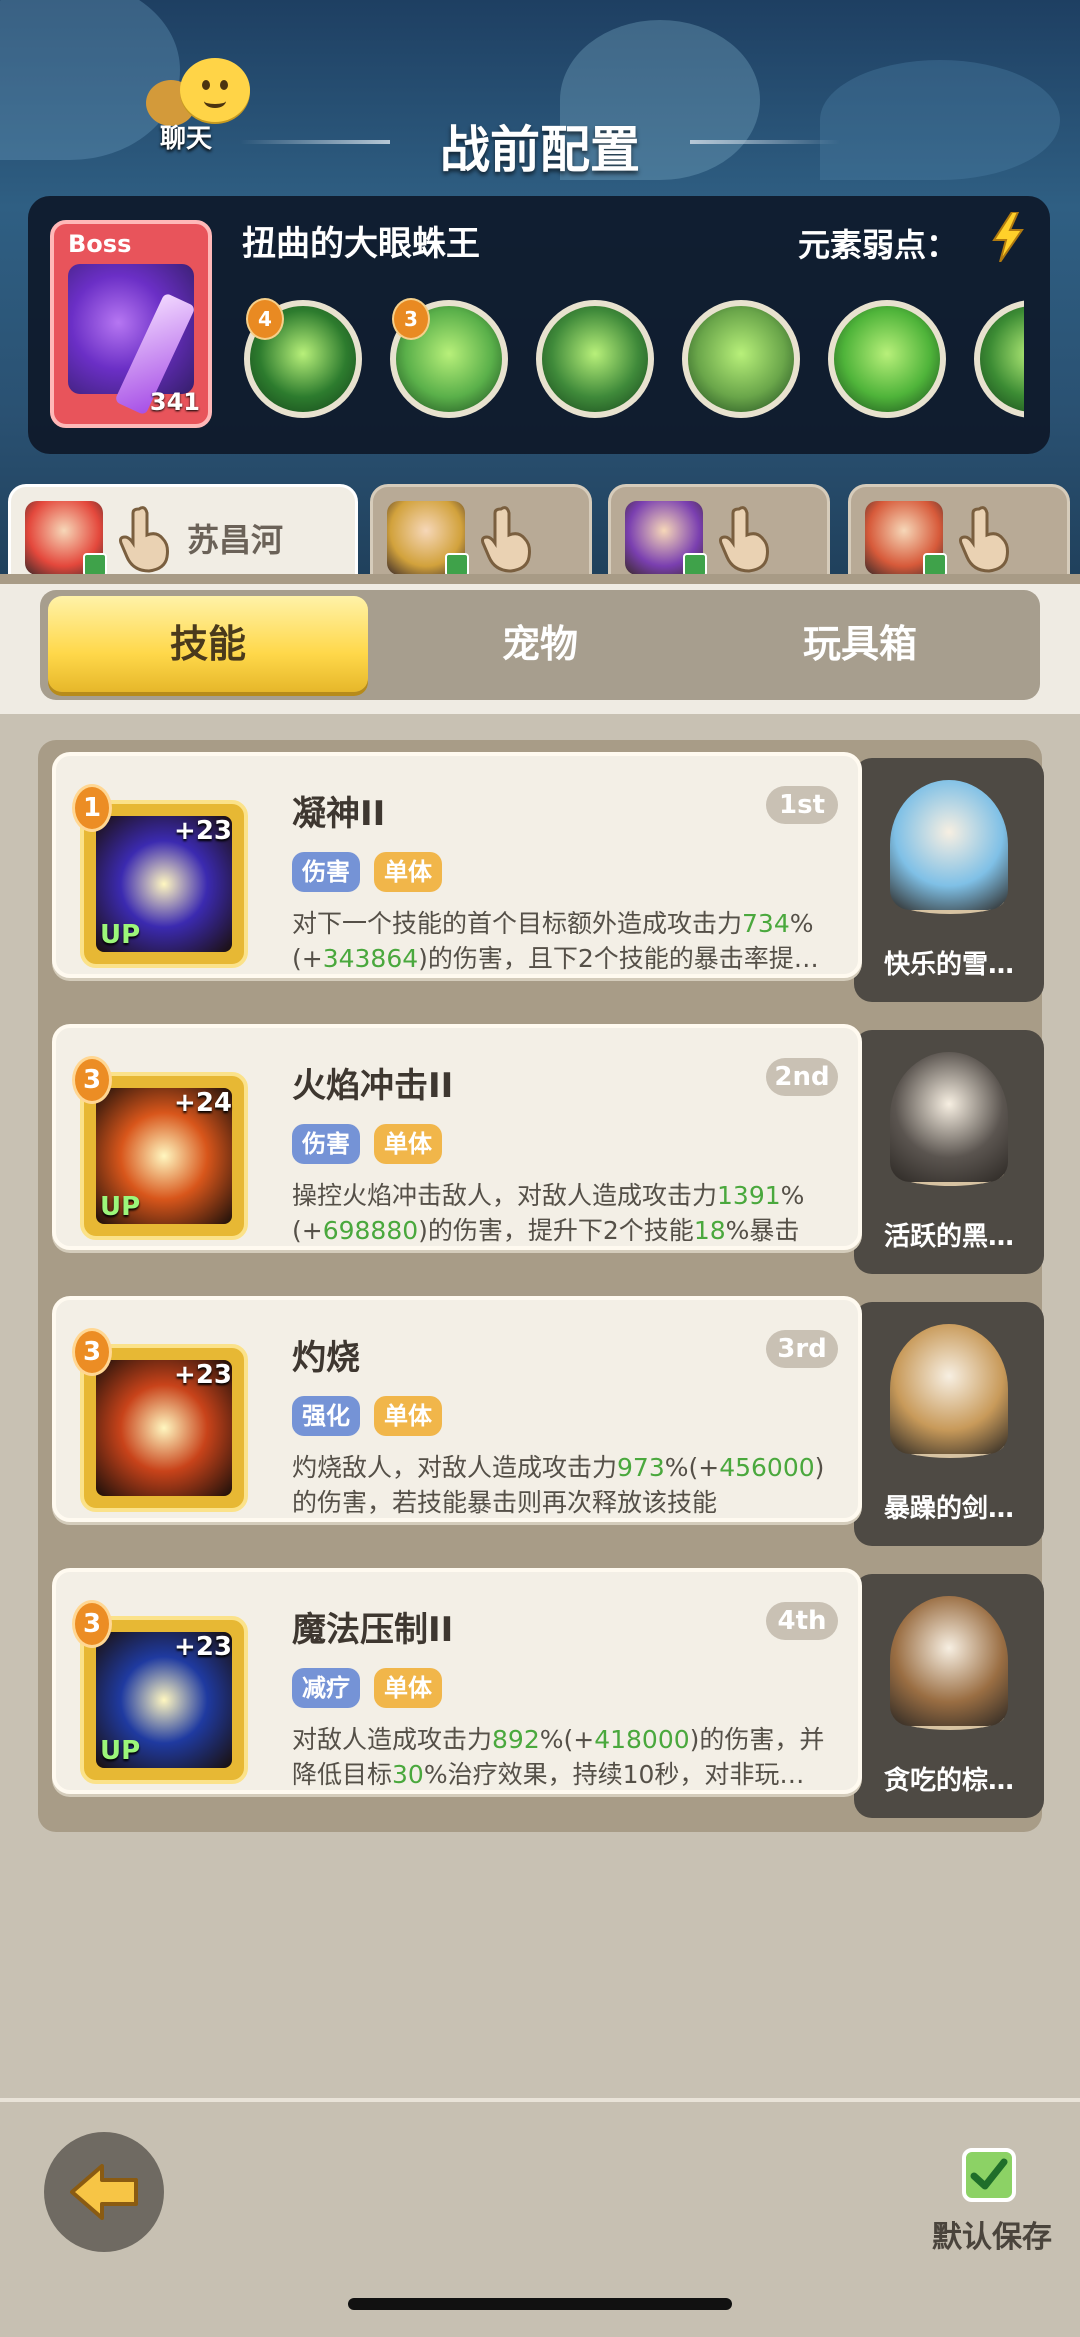 This screenshot has width=1080, height=2337. Describe the element at coordinates (802, 805) in the screenshot. I see `skill-order-badge: 1st` at that location.